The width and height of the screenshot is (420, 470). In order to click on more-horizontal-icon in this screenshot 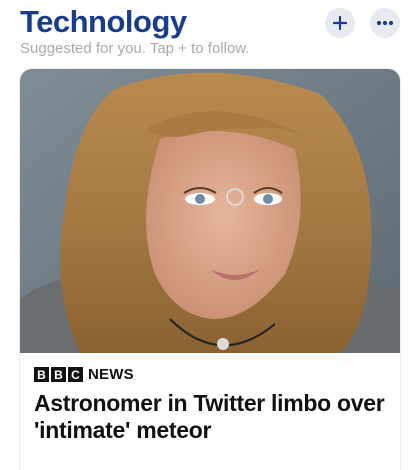, I will do `click(385, 23)`.